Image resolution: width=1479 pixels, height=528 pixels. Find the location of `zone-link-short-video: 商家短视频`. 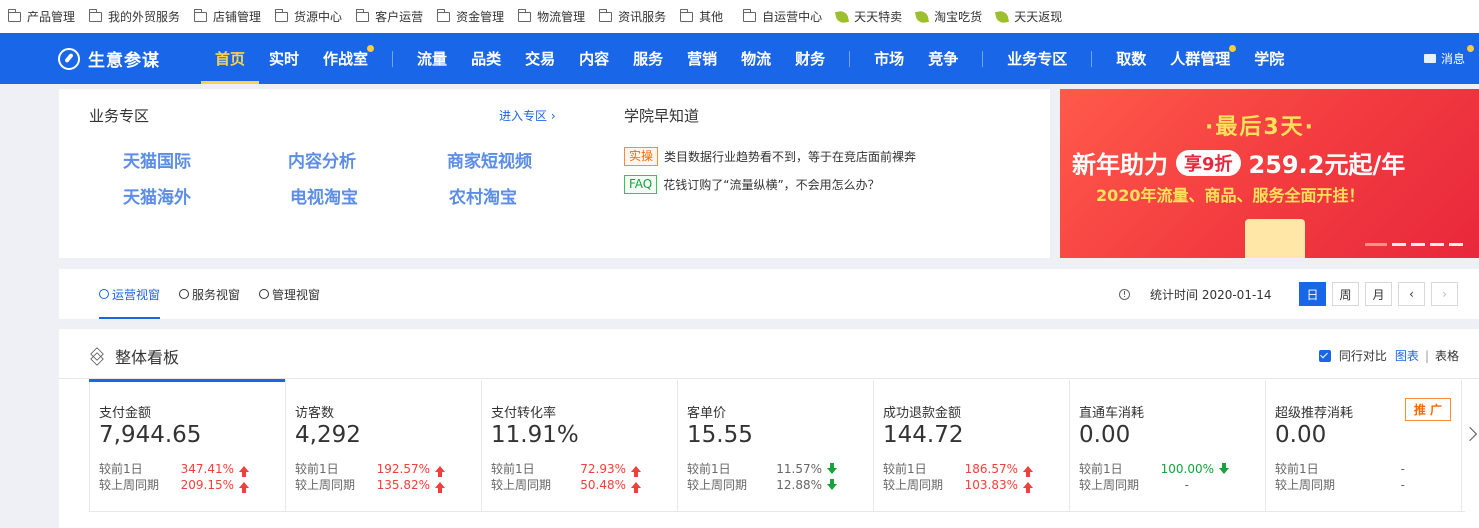

zone-link-short-video: 商家短视频 is located at coordinates (489, 159).